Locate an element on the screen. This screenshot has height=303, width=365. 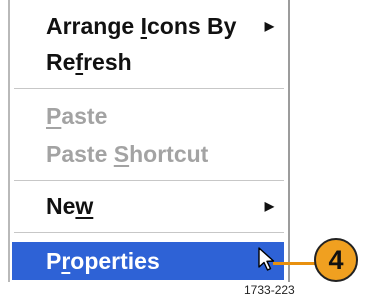
menu-item-refresh: Refresh is located at coordinates (149, 62).